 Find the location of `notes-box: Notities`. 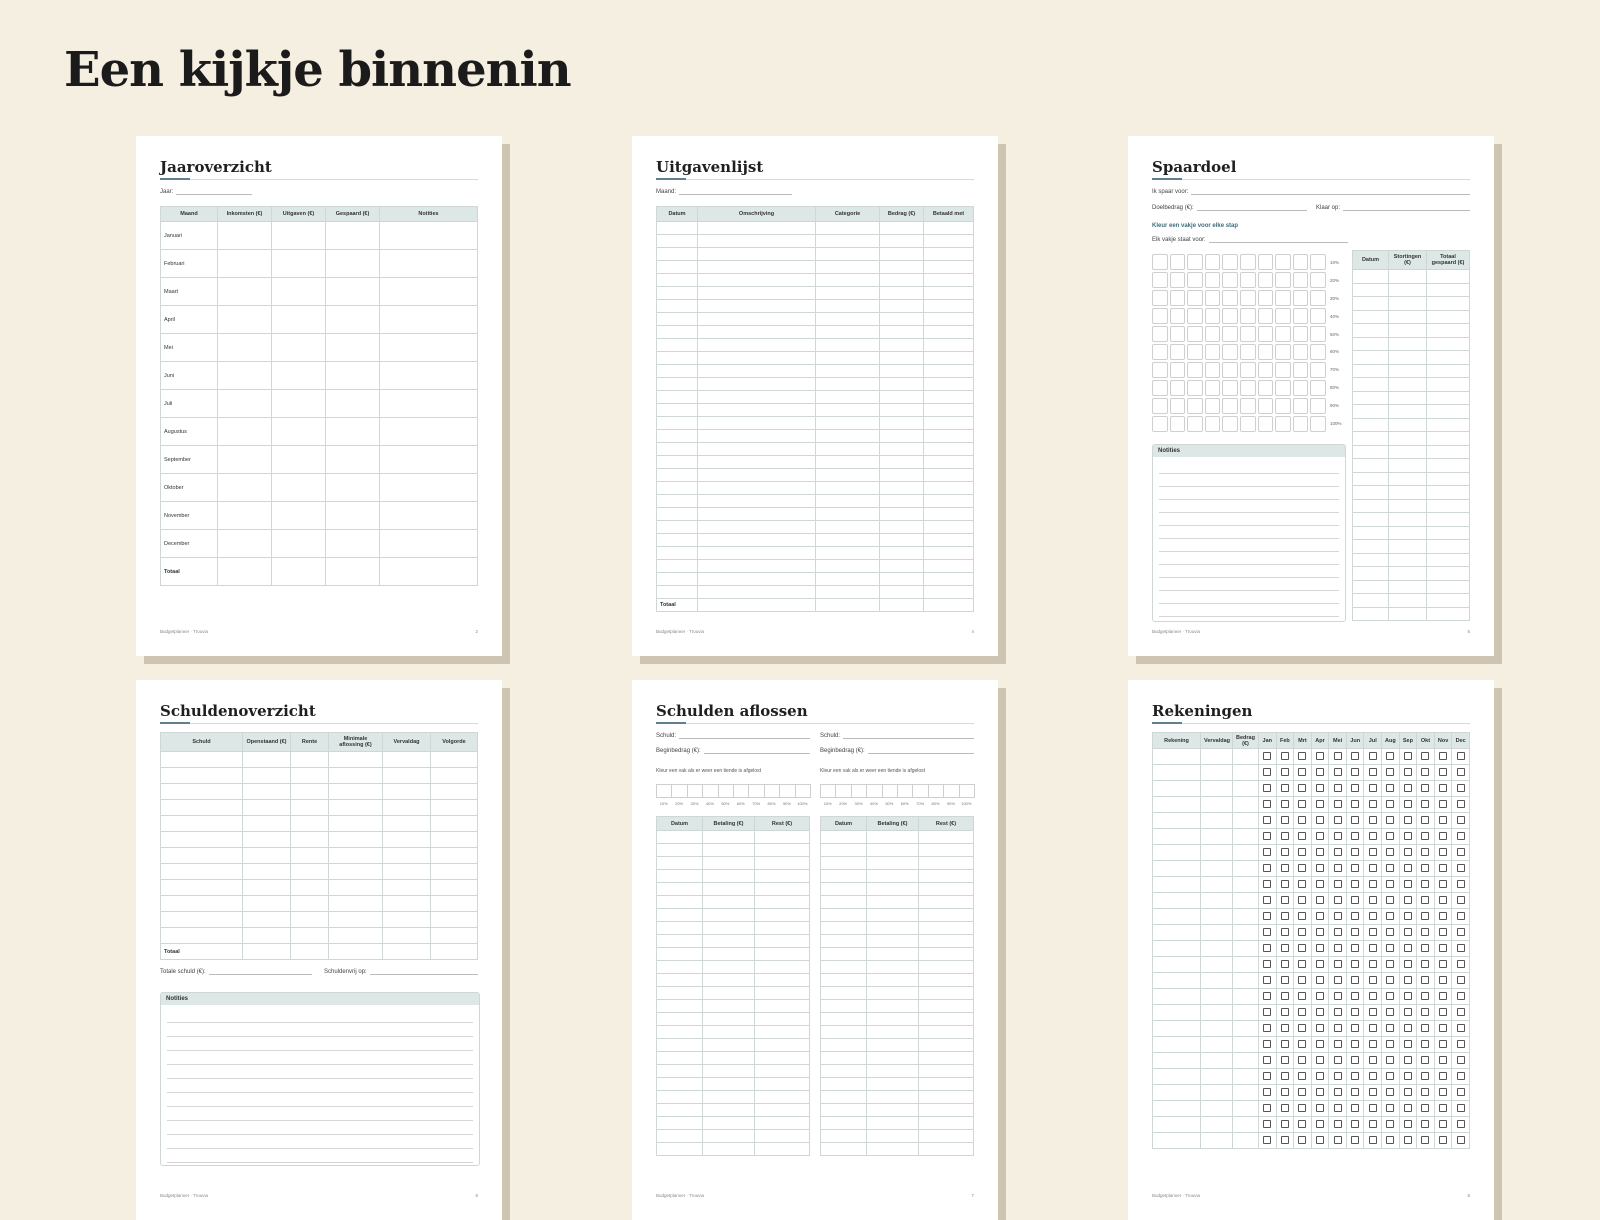

notes-box: Notities is located at coordinates (1249, 533).